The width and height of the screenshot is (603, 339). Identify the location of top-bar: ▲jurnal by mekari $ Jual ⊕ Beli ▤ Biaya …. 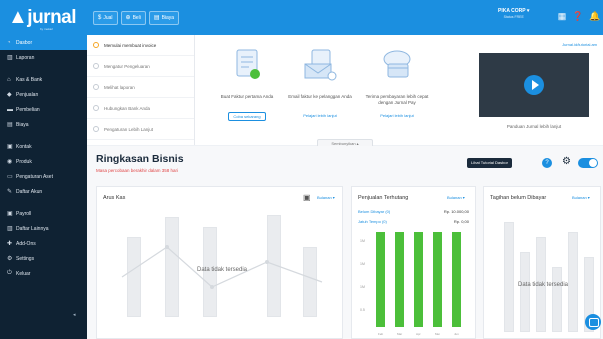
(301, 17).